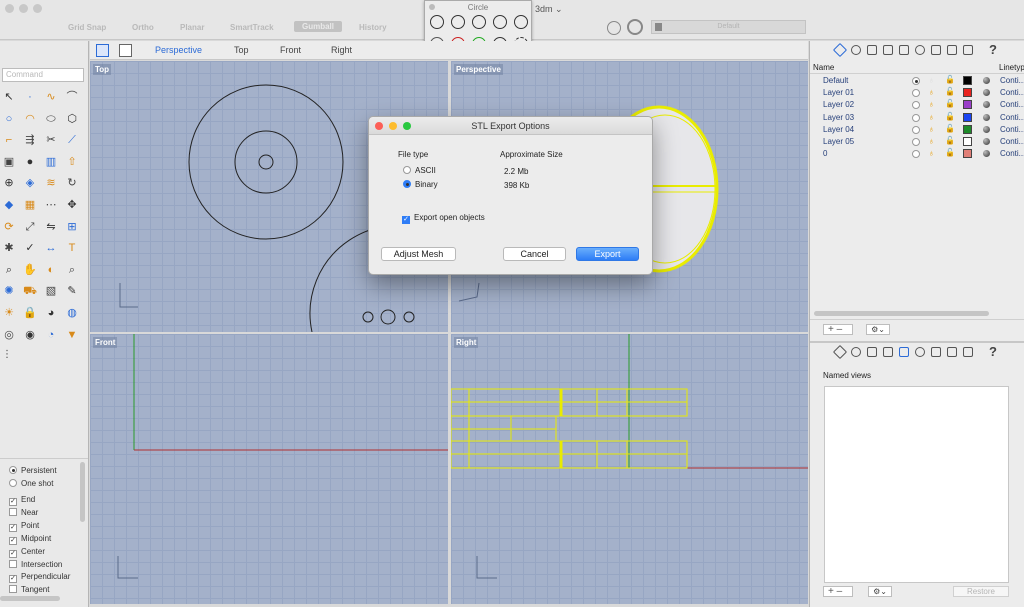 Image resolution: width=1024 pixels, height=607 pixels. I want to click on sphere-tool-icon: ●, so click(30, 162).